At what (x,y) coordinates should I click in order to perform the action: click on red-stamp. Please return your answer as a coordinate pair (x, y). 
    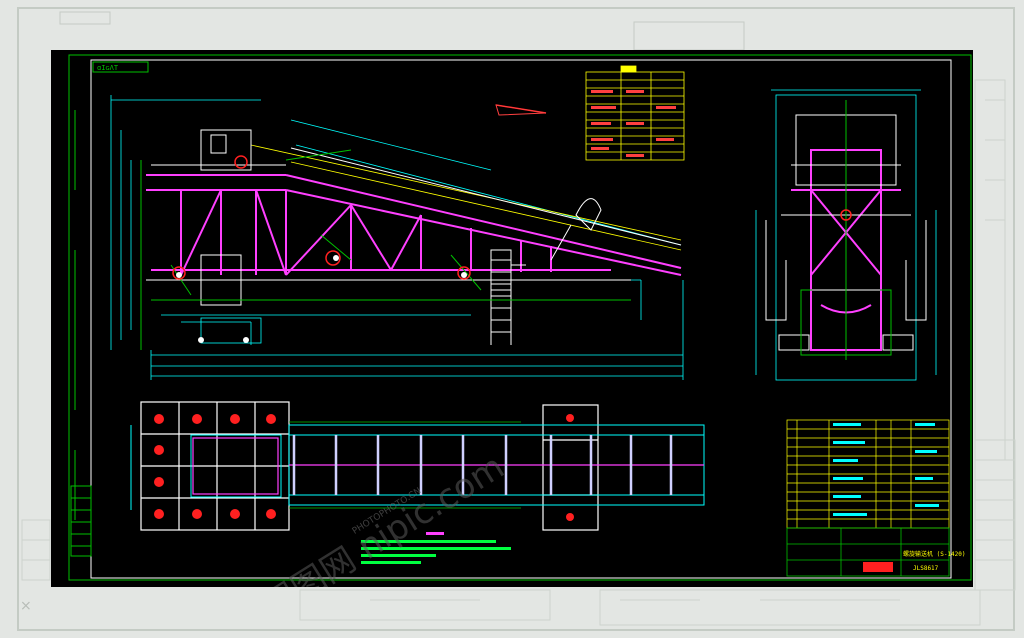
    Looking at the image, I should click on (878, 567).